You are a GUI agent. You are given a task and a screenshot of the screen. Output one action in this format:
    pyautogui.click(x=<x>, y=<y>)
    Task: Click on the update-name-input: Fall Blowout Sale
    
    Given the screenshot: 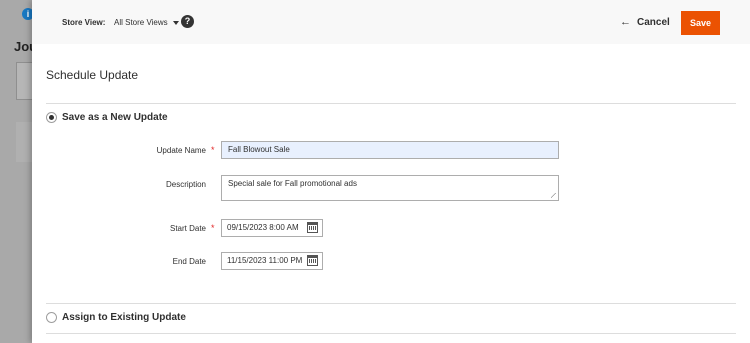 What is the action you would take?
    pyautogui.click(x=390, y=150)
    